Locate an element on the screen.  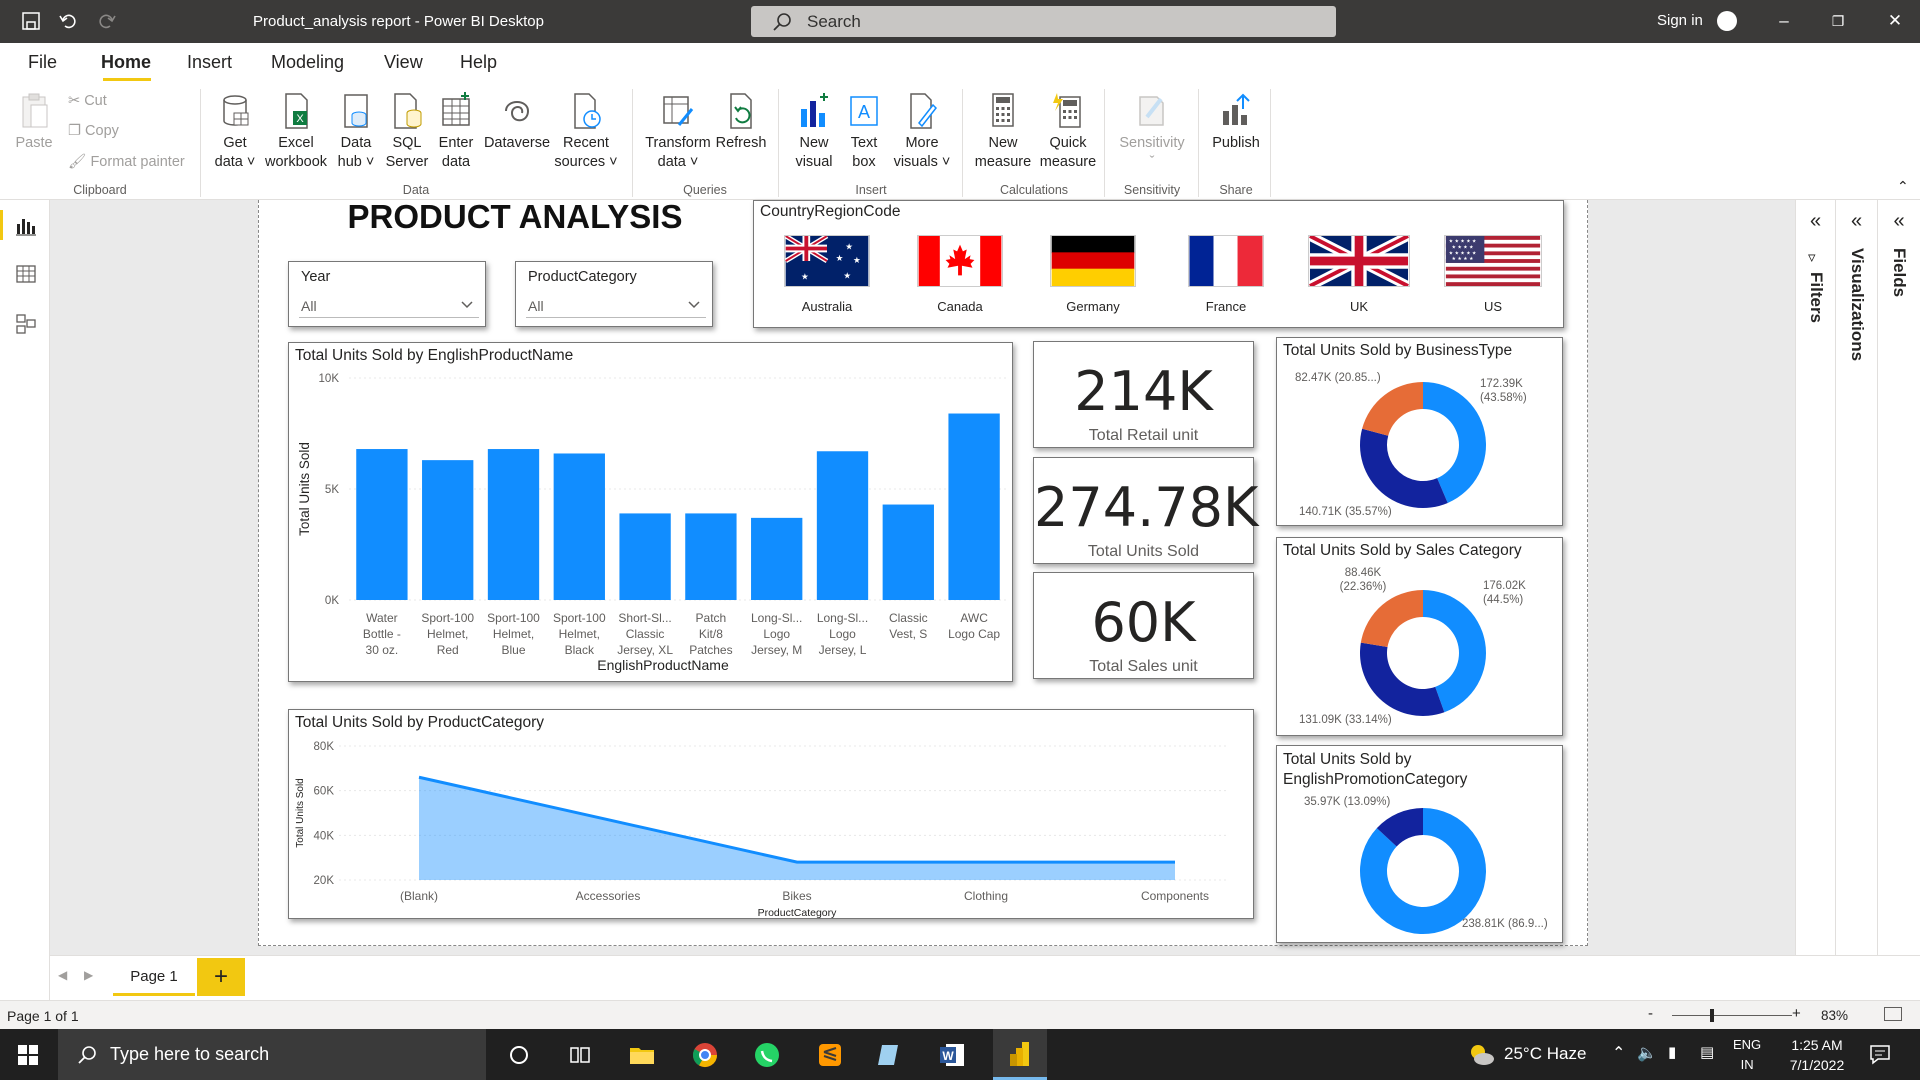
restore-icon: ❐ is located at coordinates (1838, 21).